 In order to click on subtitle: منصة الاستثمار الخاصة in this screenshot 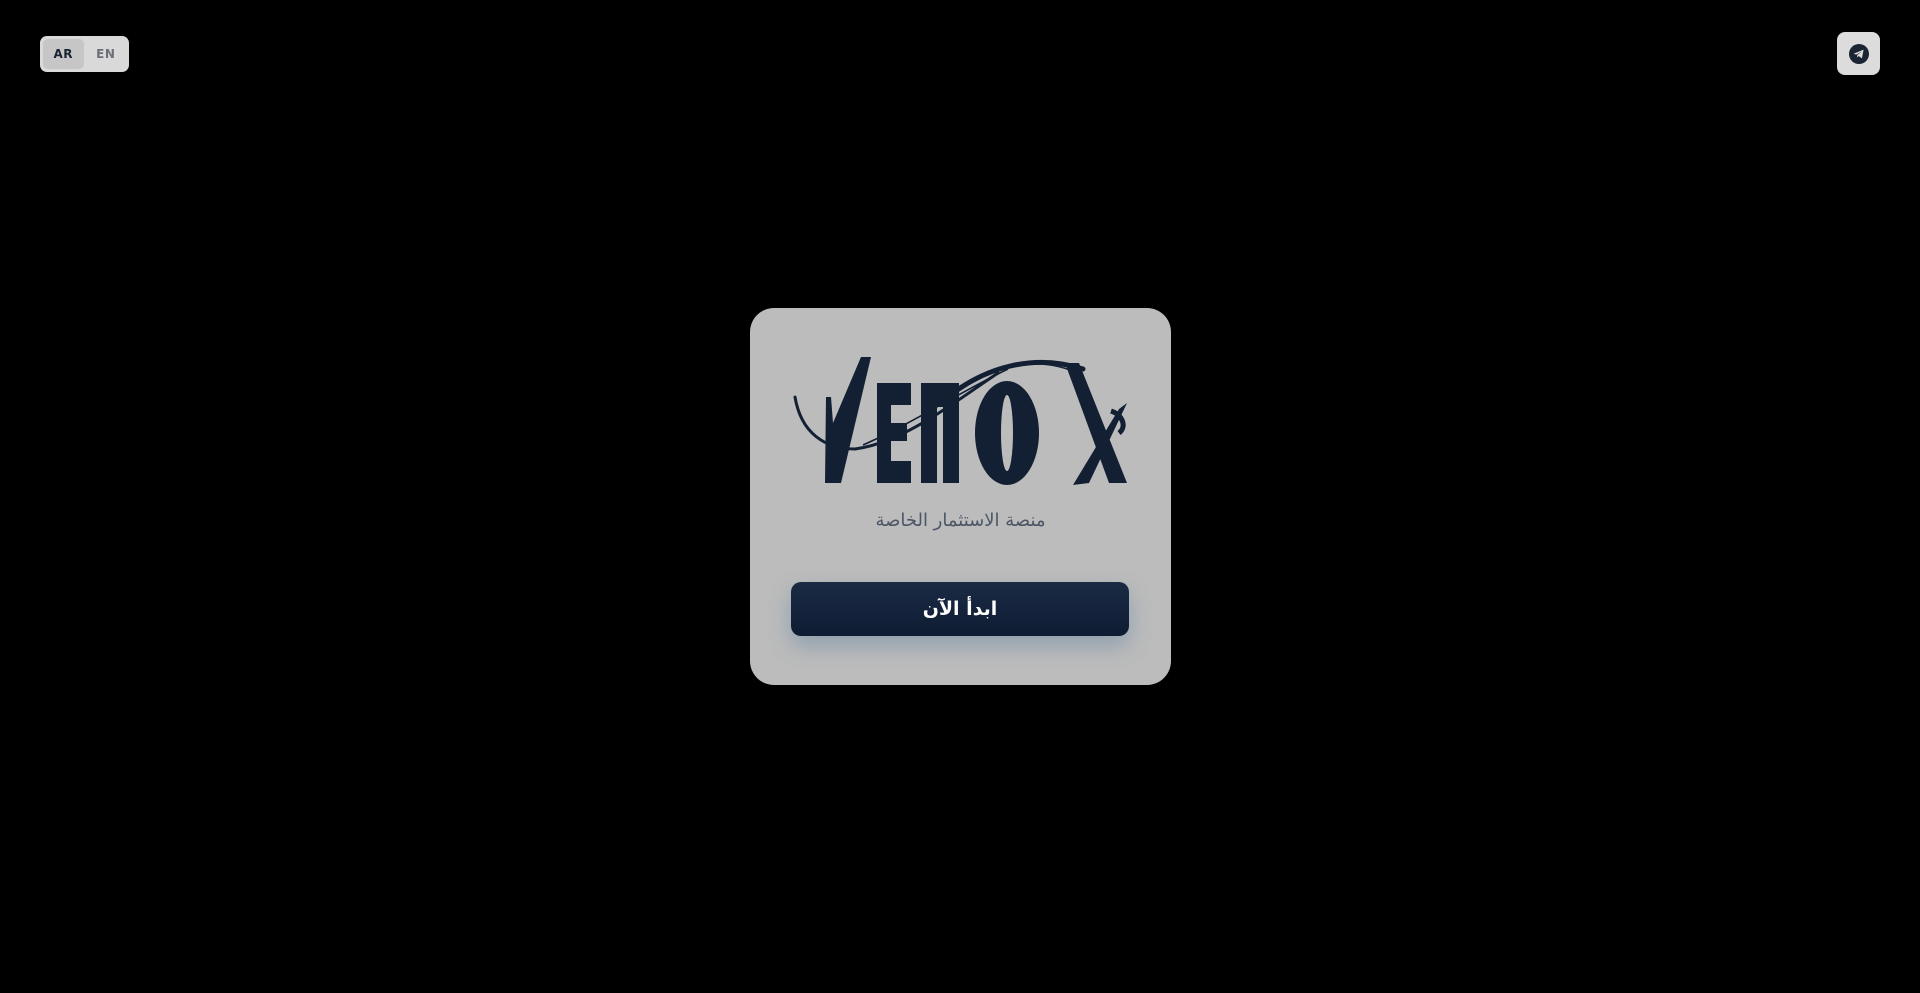, I will do `click(960, 520)`.